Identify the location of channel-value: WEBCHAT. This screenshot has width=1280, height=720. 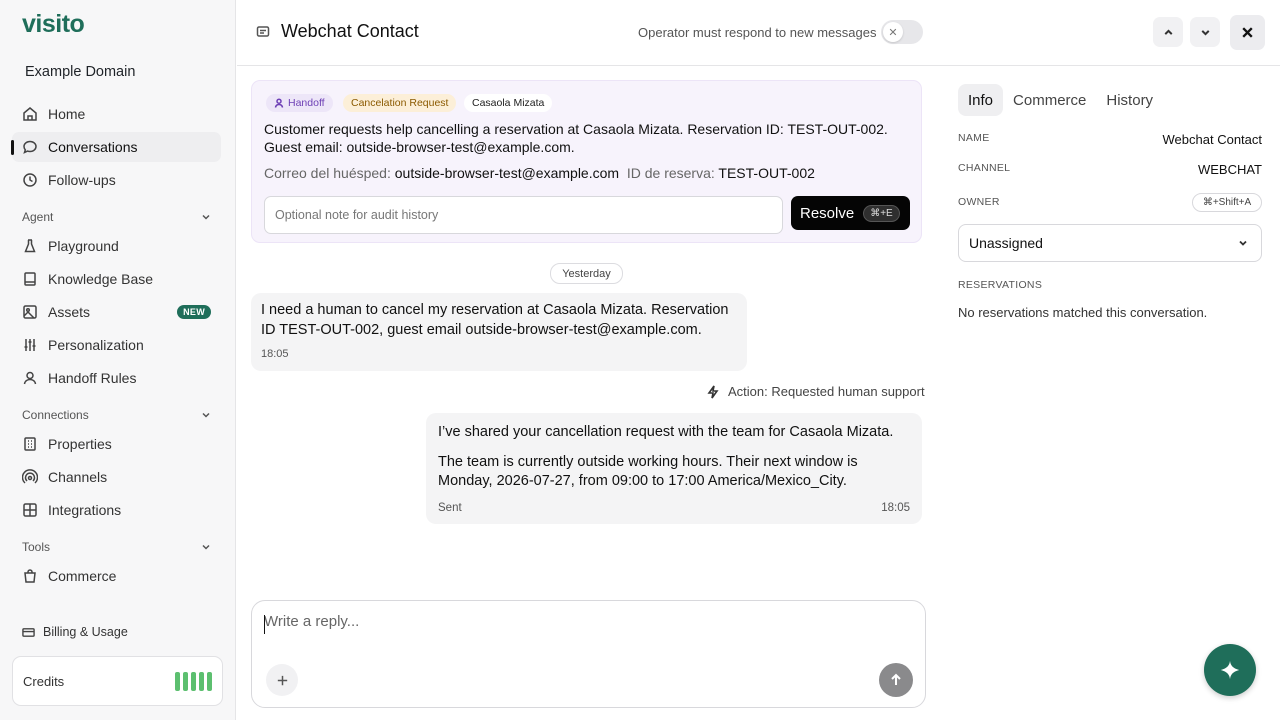
(1229, 169).